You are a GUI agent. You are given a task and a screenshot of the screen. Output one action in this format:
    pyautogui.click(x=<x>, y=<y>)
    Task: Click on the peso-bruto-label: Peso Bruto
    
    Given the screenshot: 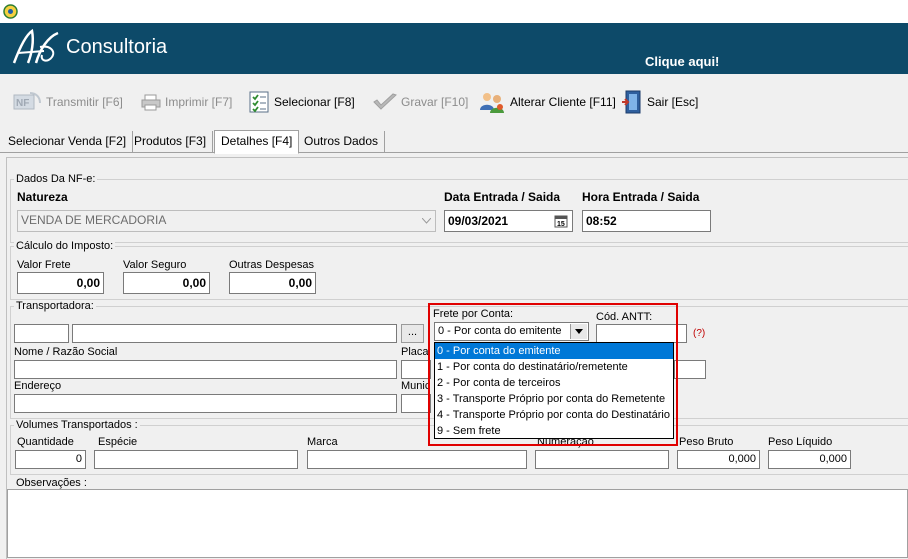 What is the action you would take?
    pyautogui.click(x=706, y=442)
    